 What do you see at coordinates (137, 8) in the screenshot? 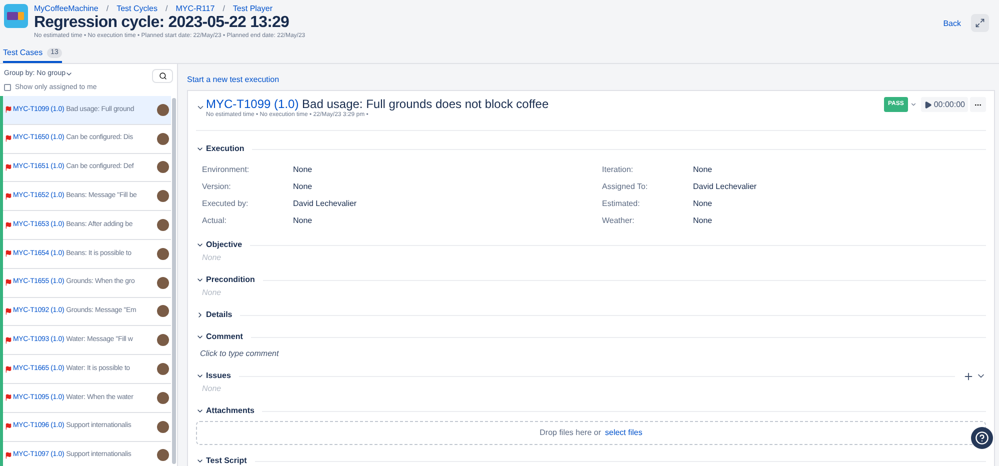
I see `breadcrumb-link: Test Cycles` at bounding box center [137, 8].